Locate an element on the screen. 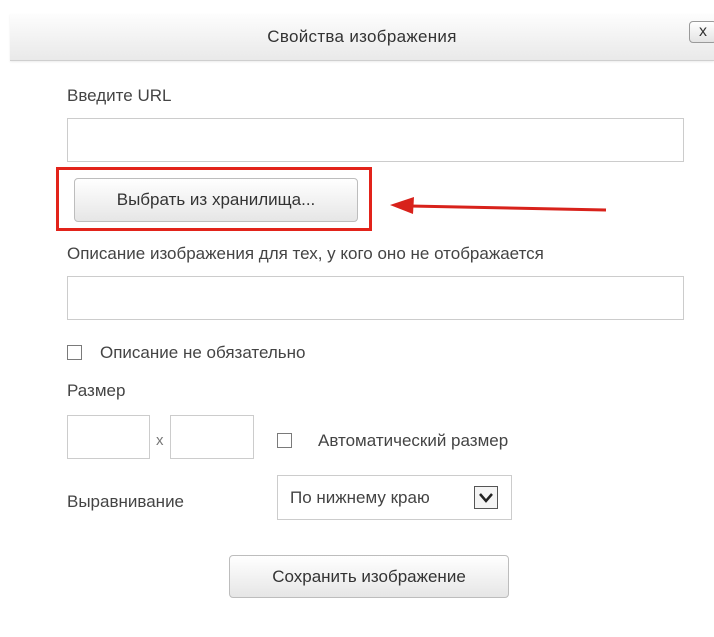 This screenshot has height=637, width=714. height-input is located at coordinates (212, 437).